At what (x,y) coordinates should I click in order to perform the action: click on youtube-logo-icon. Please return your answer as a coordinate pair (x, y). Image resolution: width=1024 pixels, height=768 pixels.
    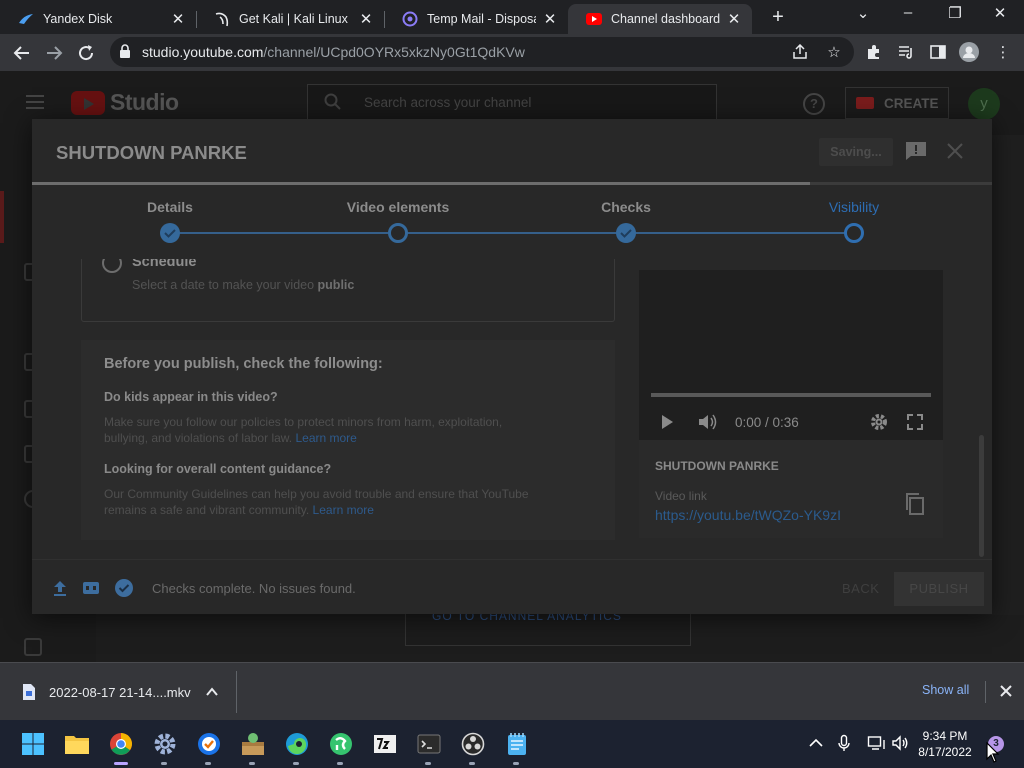
    Looking at the image, I should click on (88, 103).